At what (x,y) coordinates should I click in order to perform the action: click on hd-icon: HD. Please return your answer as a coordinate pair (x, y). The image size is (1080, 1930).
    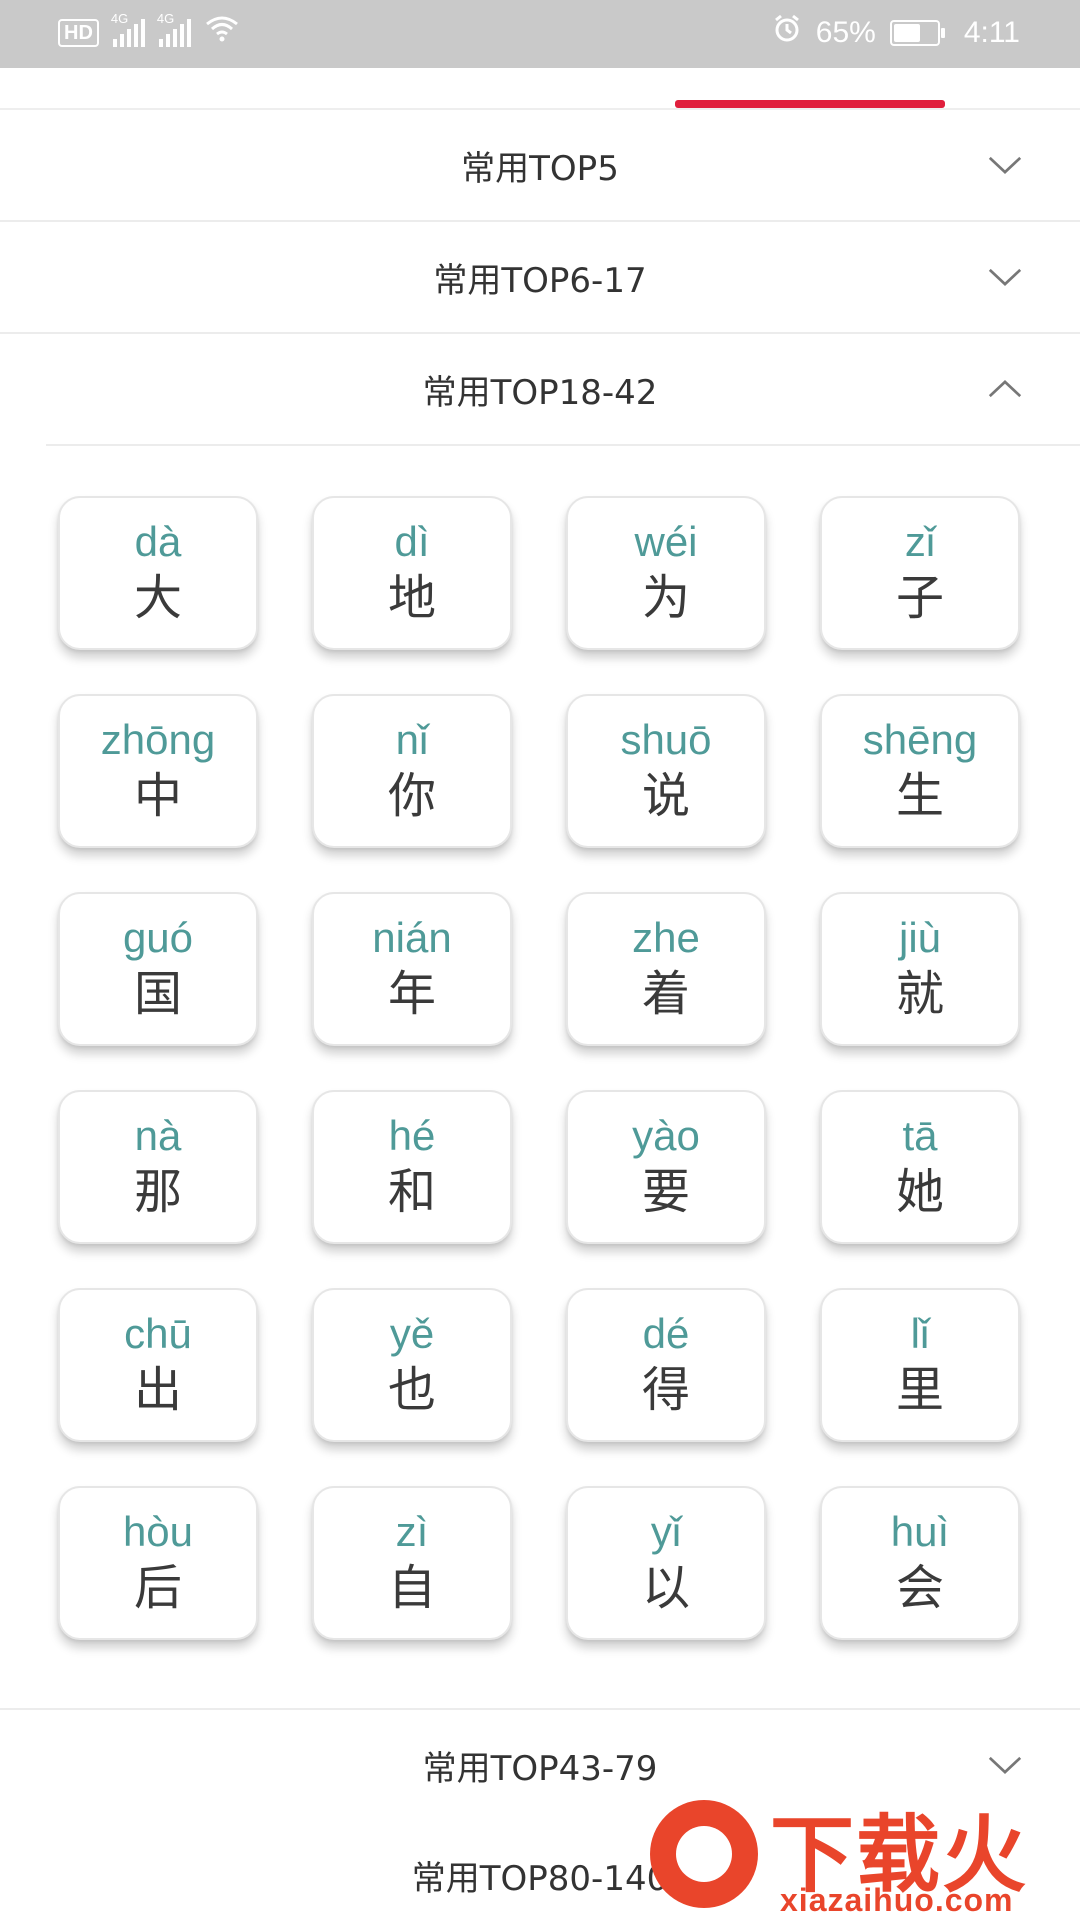
    Looking at the image, I should click on (78, 33).